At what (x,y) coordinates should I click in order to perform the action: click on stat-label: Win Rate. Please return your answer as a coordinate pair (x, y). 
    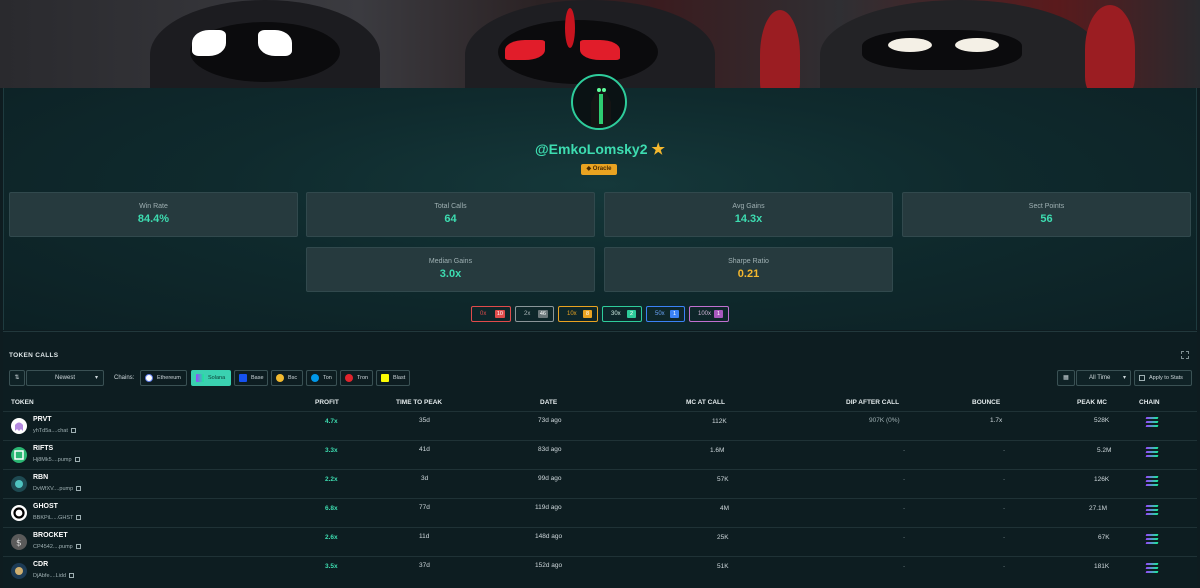
    Looking at the image, I should click on (153, 206).